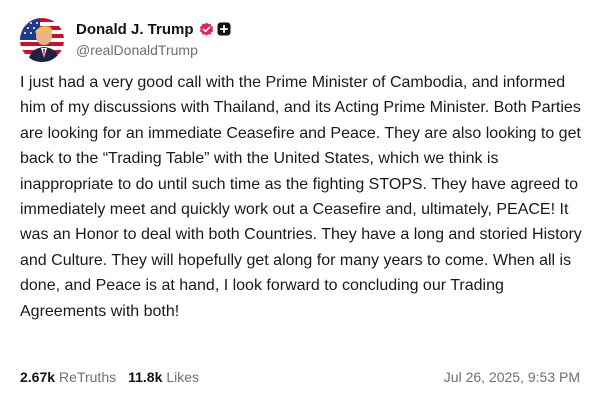  What do you see at coordinates (512, 377) in the screenshot?
I see `post-timestamp: Jul 26, 2025, 9:53 PM` at bounding box center [512, 377].